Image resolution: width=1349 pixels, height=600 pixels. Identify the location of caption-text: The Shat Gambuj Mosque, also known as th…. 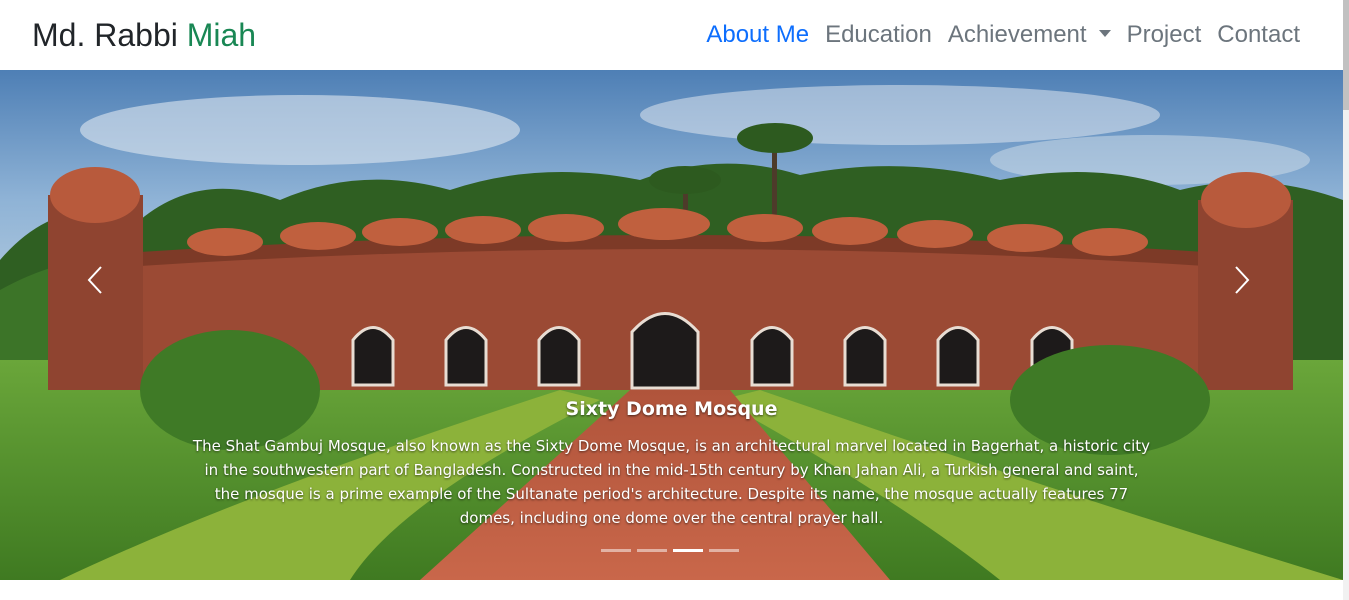
(671, 482).